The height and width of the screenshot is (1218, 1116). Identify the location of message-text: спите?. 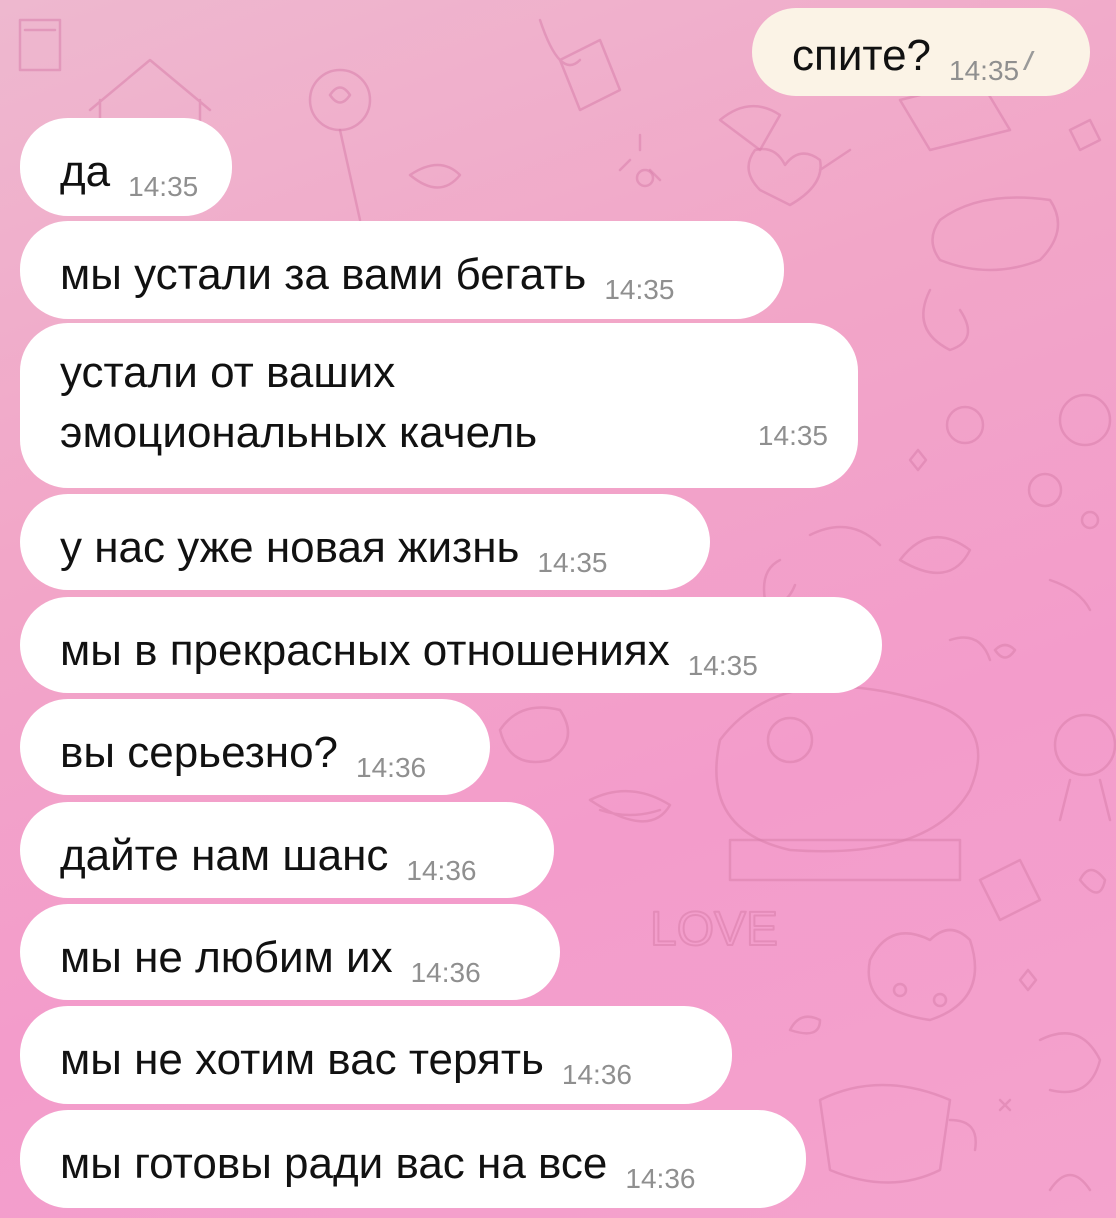
(862, 55).